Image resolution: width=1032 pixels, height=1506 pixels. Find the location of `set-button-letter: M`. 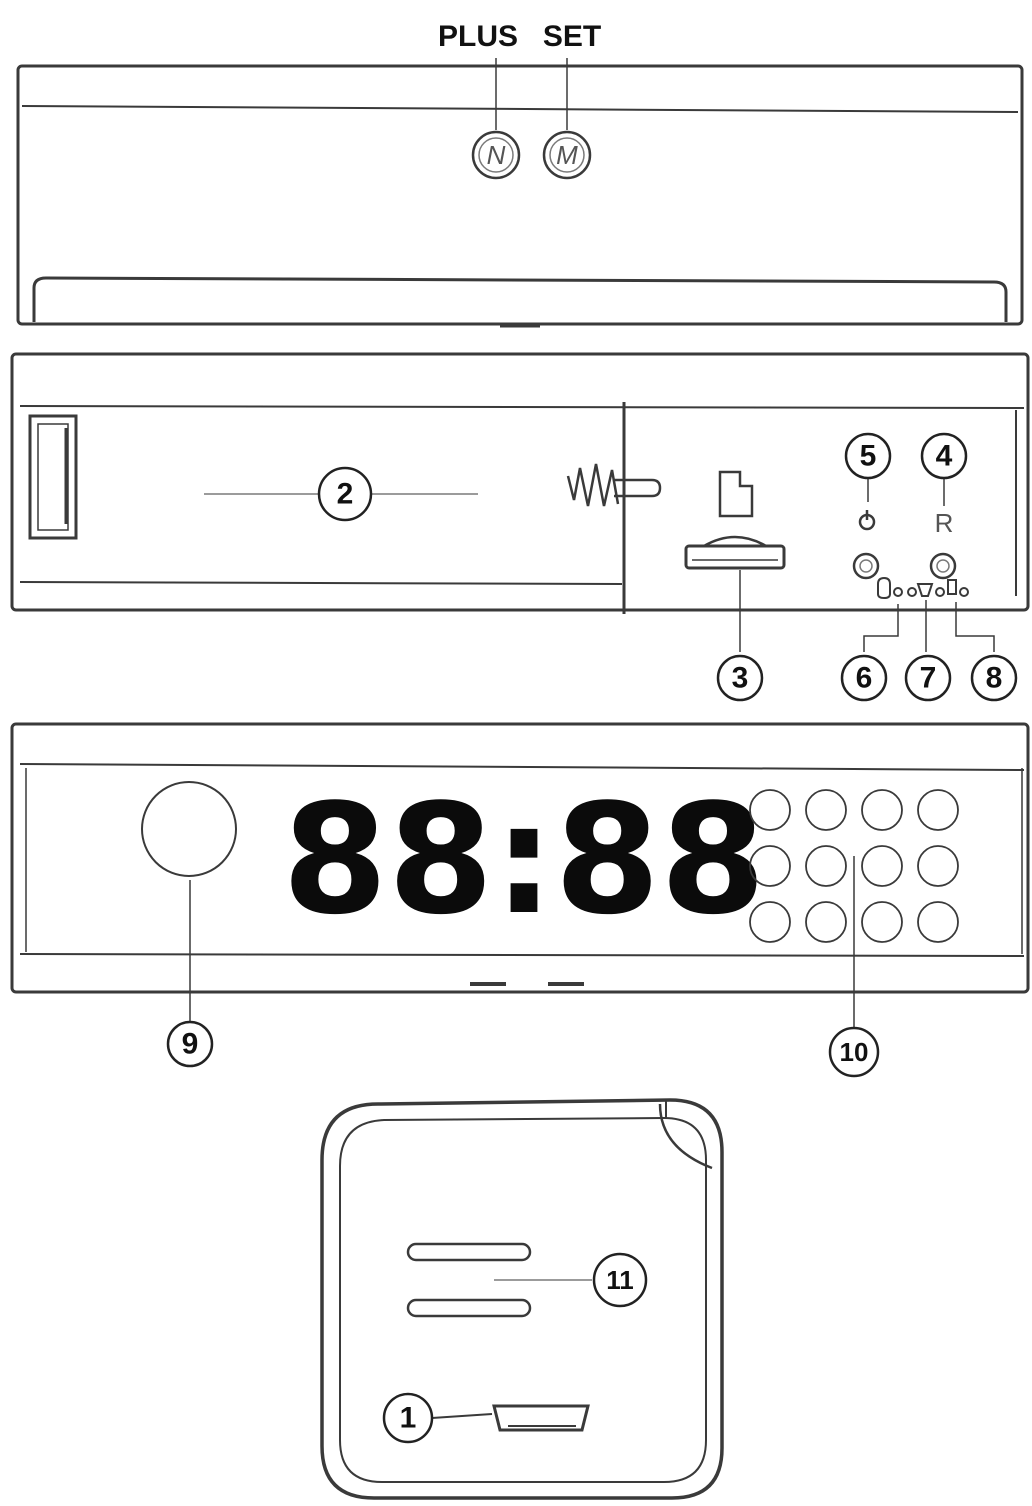

set-button-letter: M is located at coordinates (567, 155).